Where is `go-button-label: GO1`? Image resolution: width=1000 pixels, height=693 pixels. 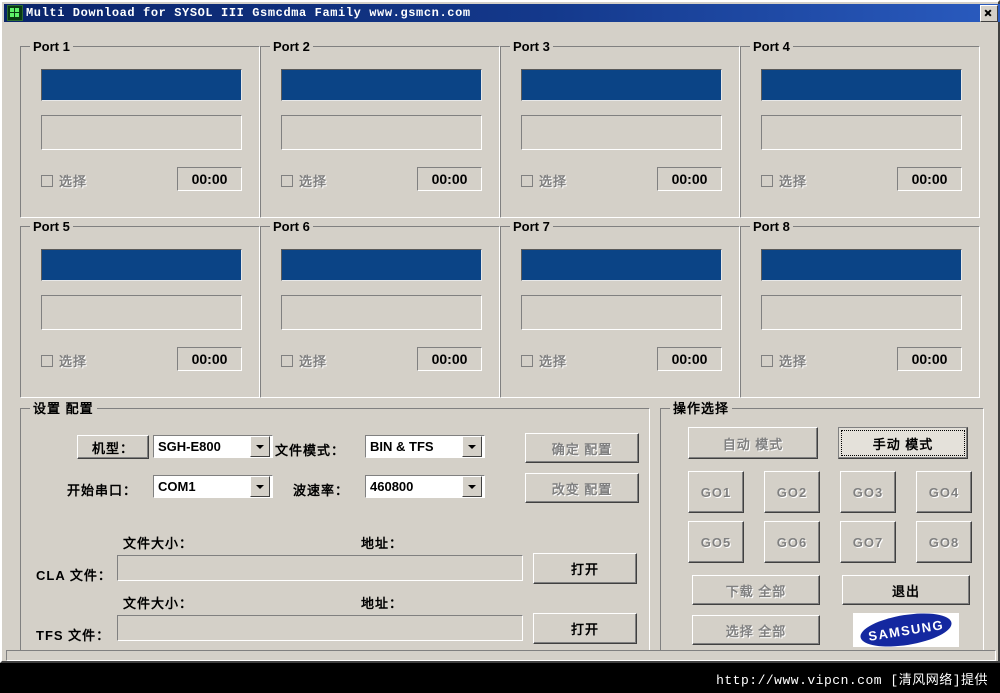 go-button-label: GO1 is located at coordinates (716, 492).